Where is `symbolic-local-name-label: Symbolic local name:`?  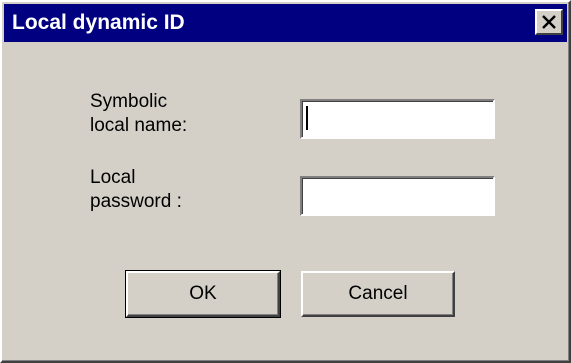
symbolic-local-name-label: Symbolic local name: is located at coordinates (139, 113).